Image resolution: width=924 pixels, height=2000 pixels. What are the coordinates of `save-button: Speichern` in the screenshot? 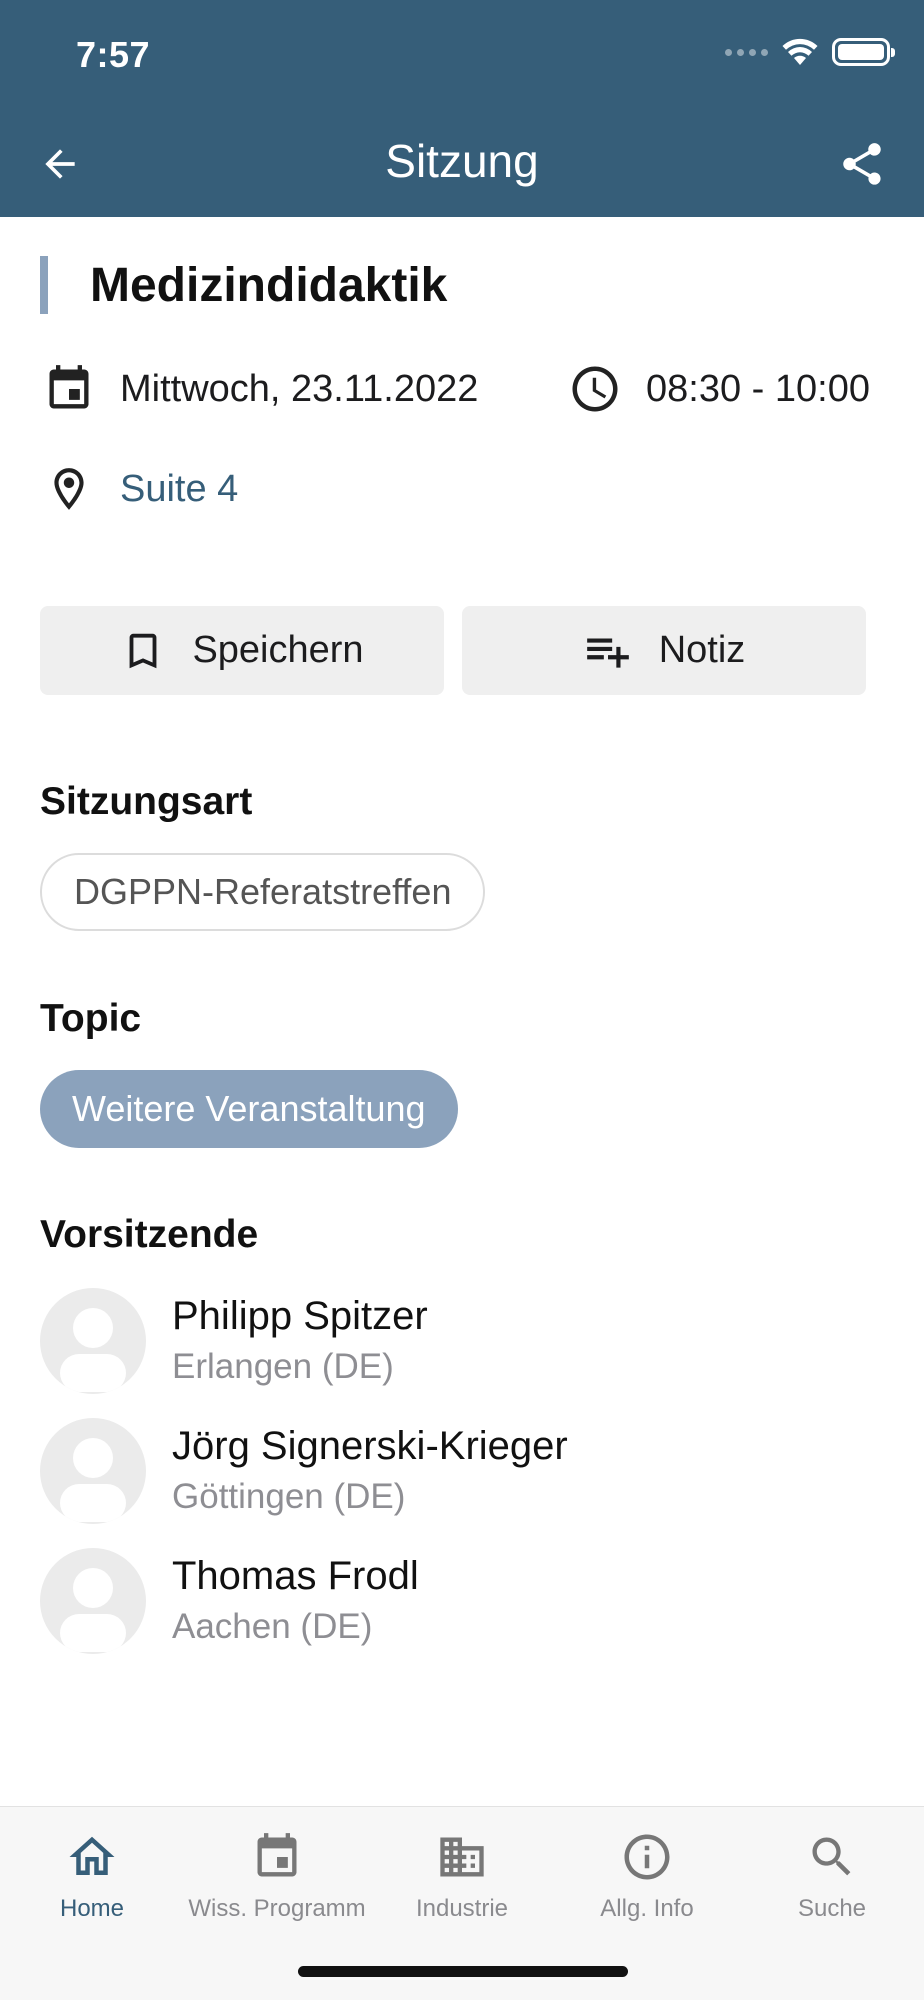 It's located at (242, 650).